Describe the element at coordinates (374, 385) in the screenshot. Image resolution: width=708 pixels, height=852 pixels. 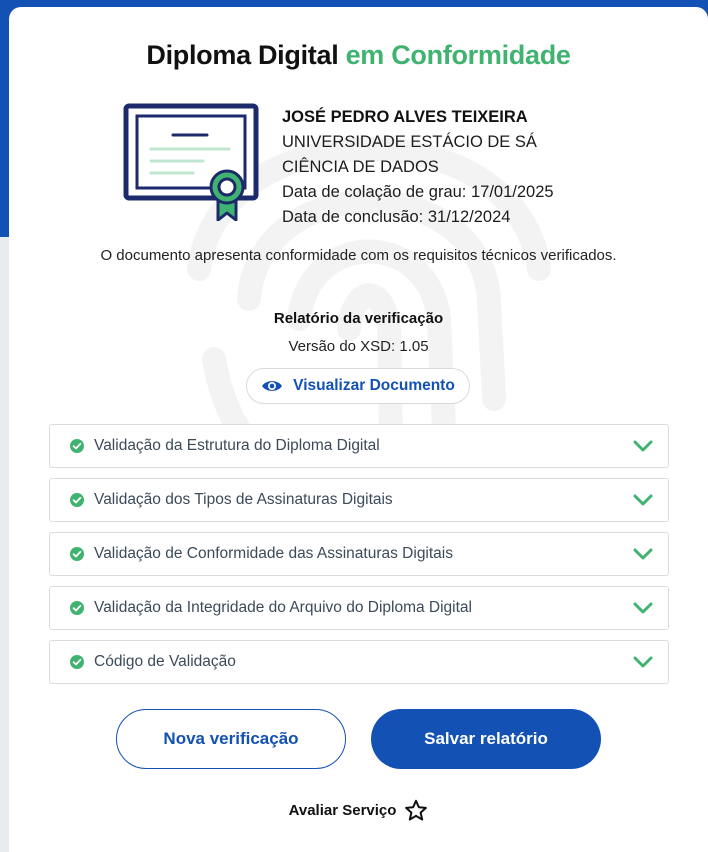
I see `view-document-label: Visualizar Documento` at that location.